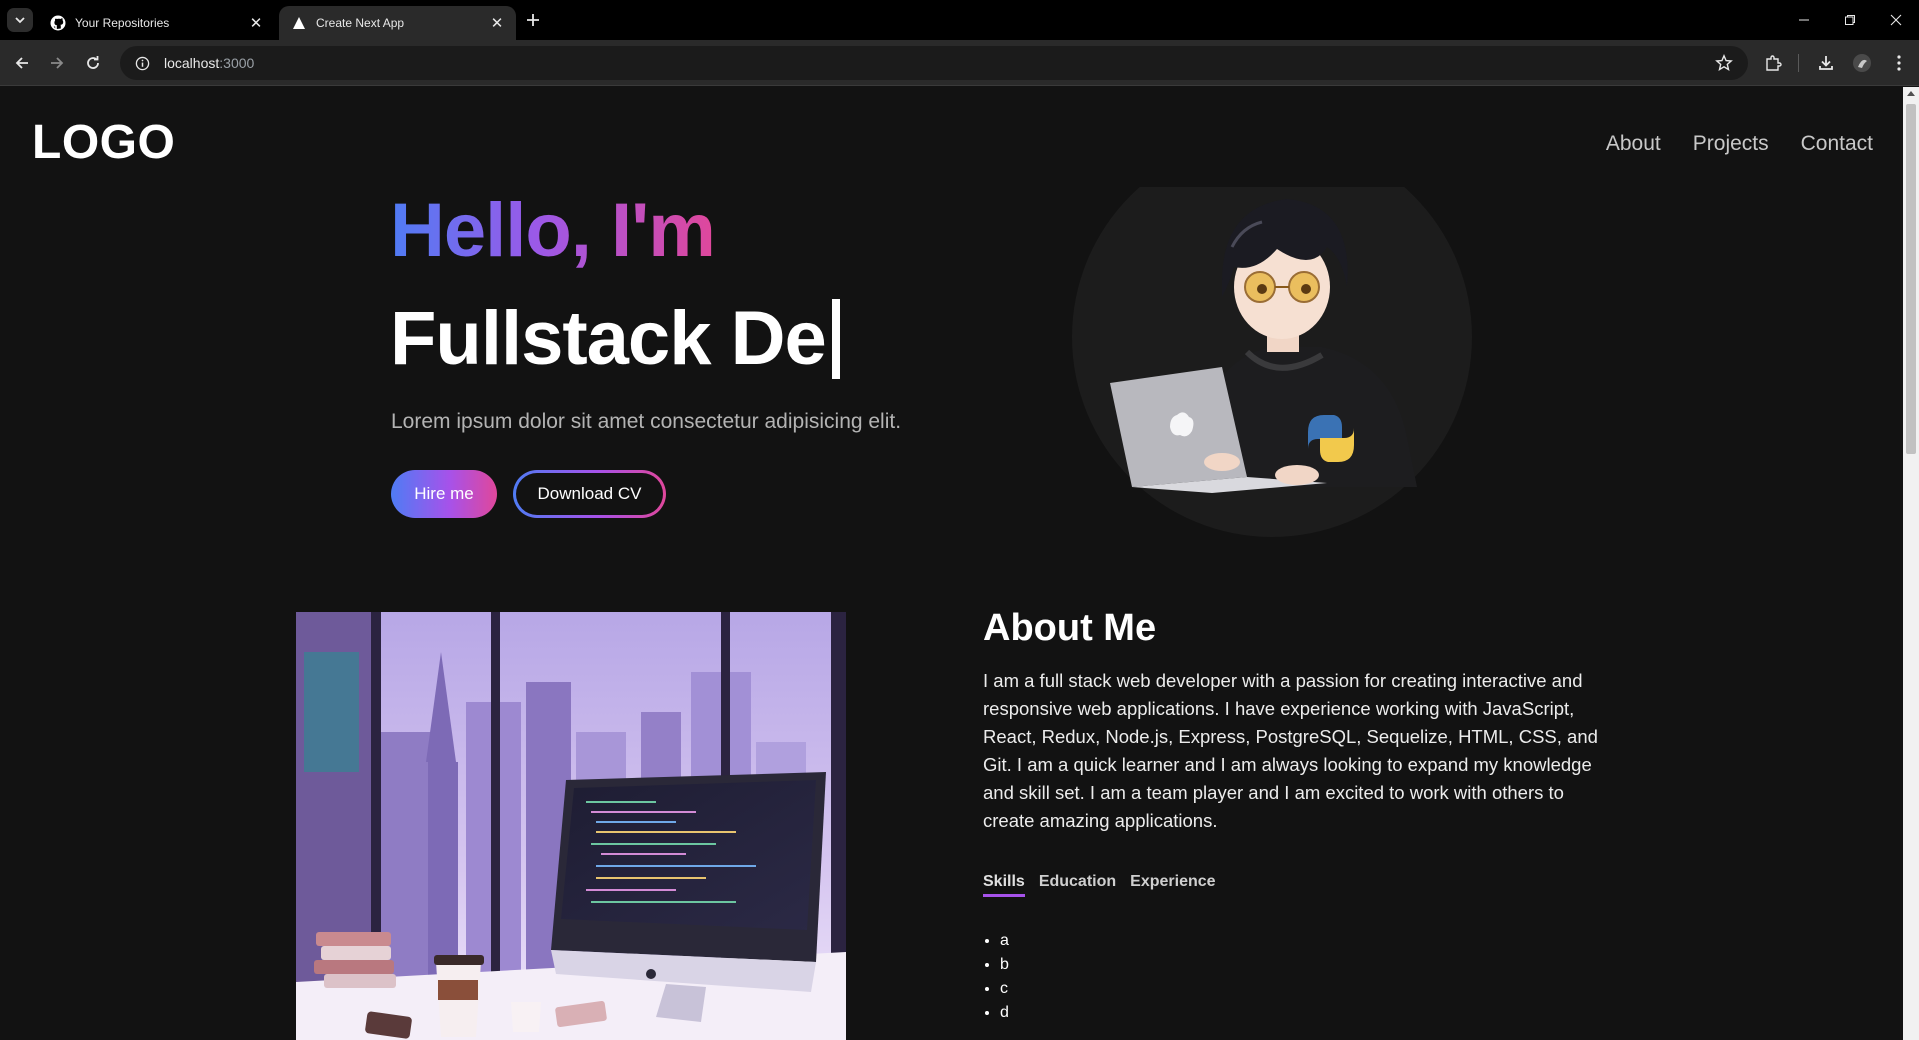 Image resolution: width=1919 pixels, height=1040 pixels. Describe the element at coordinates (571, 826) in the screenshot. I see `workspace-photo` at that location.